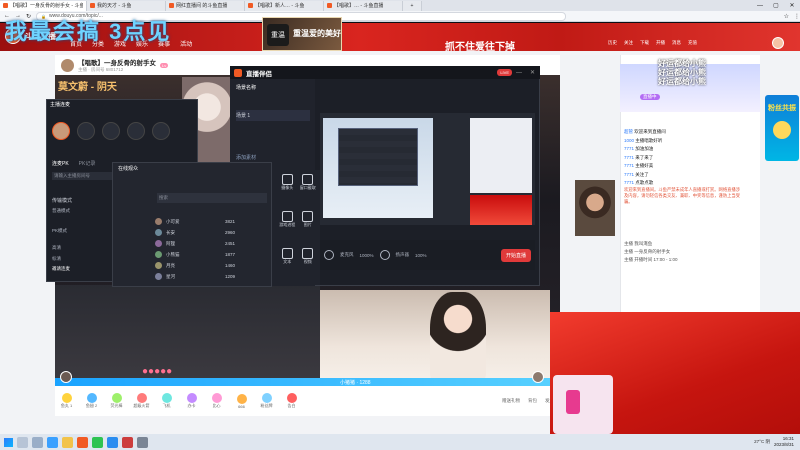 The height and width of the screenshot is (450, 800). I want to click on star-icon: ☆, so click(786, 16).